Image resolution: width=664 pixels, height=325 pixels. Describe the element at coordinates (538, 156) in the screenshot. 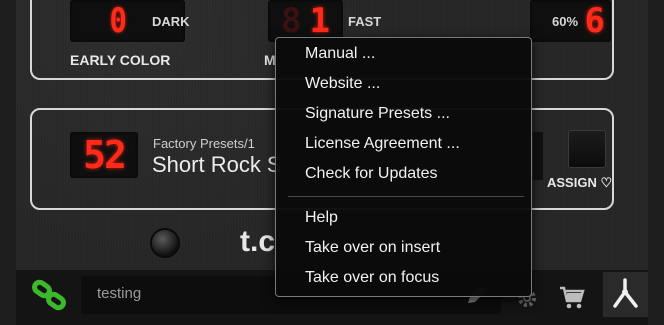

I see `assign-side-block` at that location.